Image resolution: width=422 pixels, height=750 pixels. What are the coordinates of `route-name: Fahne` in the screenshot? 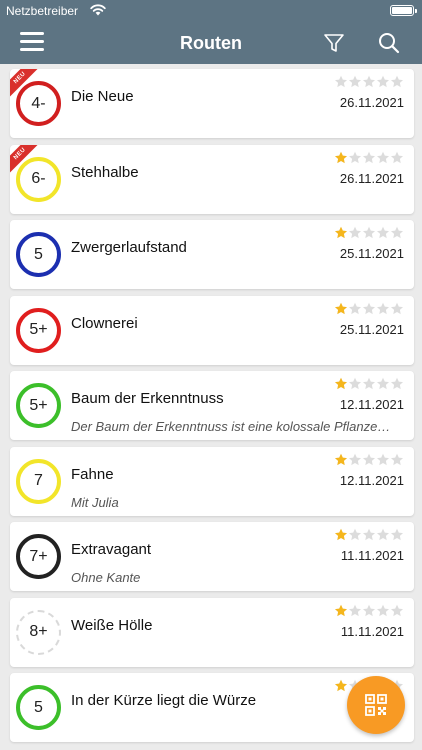 It's located at (92, 474).